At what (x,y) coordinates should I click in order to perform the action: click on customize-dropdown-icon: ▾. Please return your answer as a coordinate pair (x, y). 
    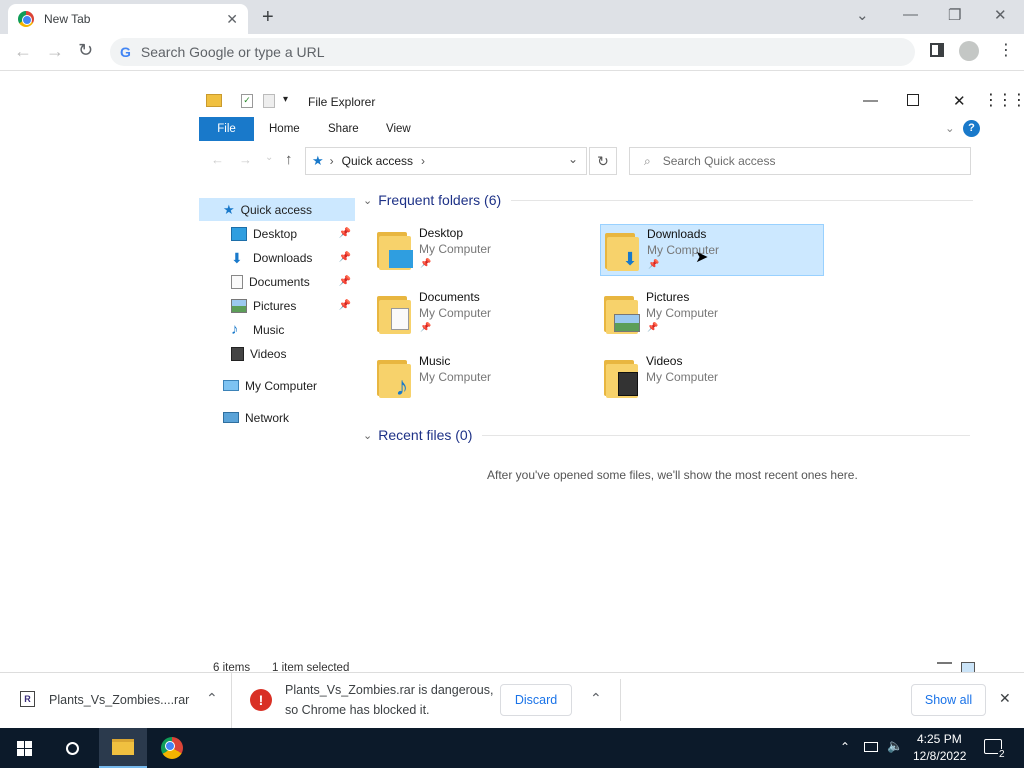
    Looking at the image, I should click on (285, 99).